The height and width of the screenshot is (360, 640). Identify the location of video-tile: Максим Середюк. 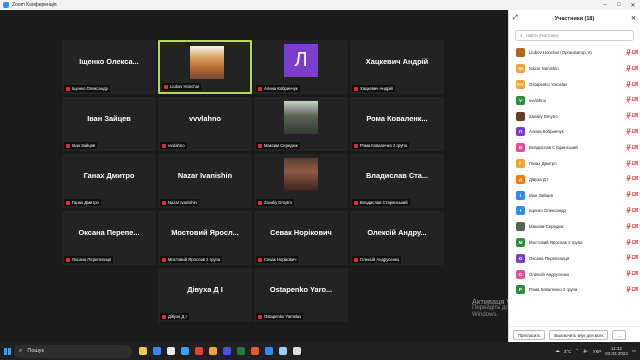
(301, 124).